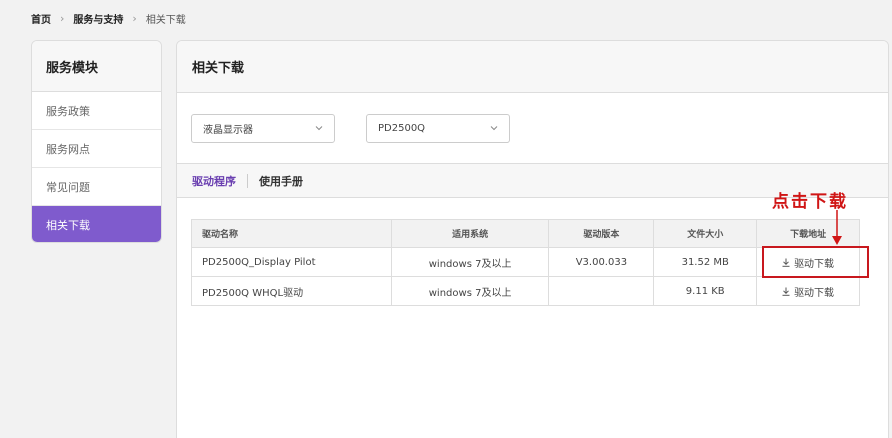 The height and width of the screenshot is (438, 892). Describe the element at coordinates (263, 128) in the screenshot. I see `category-select: 液晶显示器` at that location.